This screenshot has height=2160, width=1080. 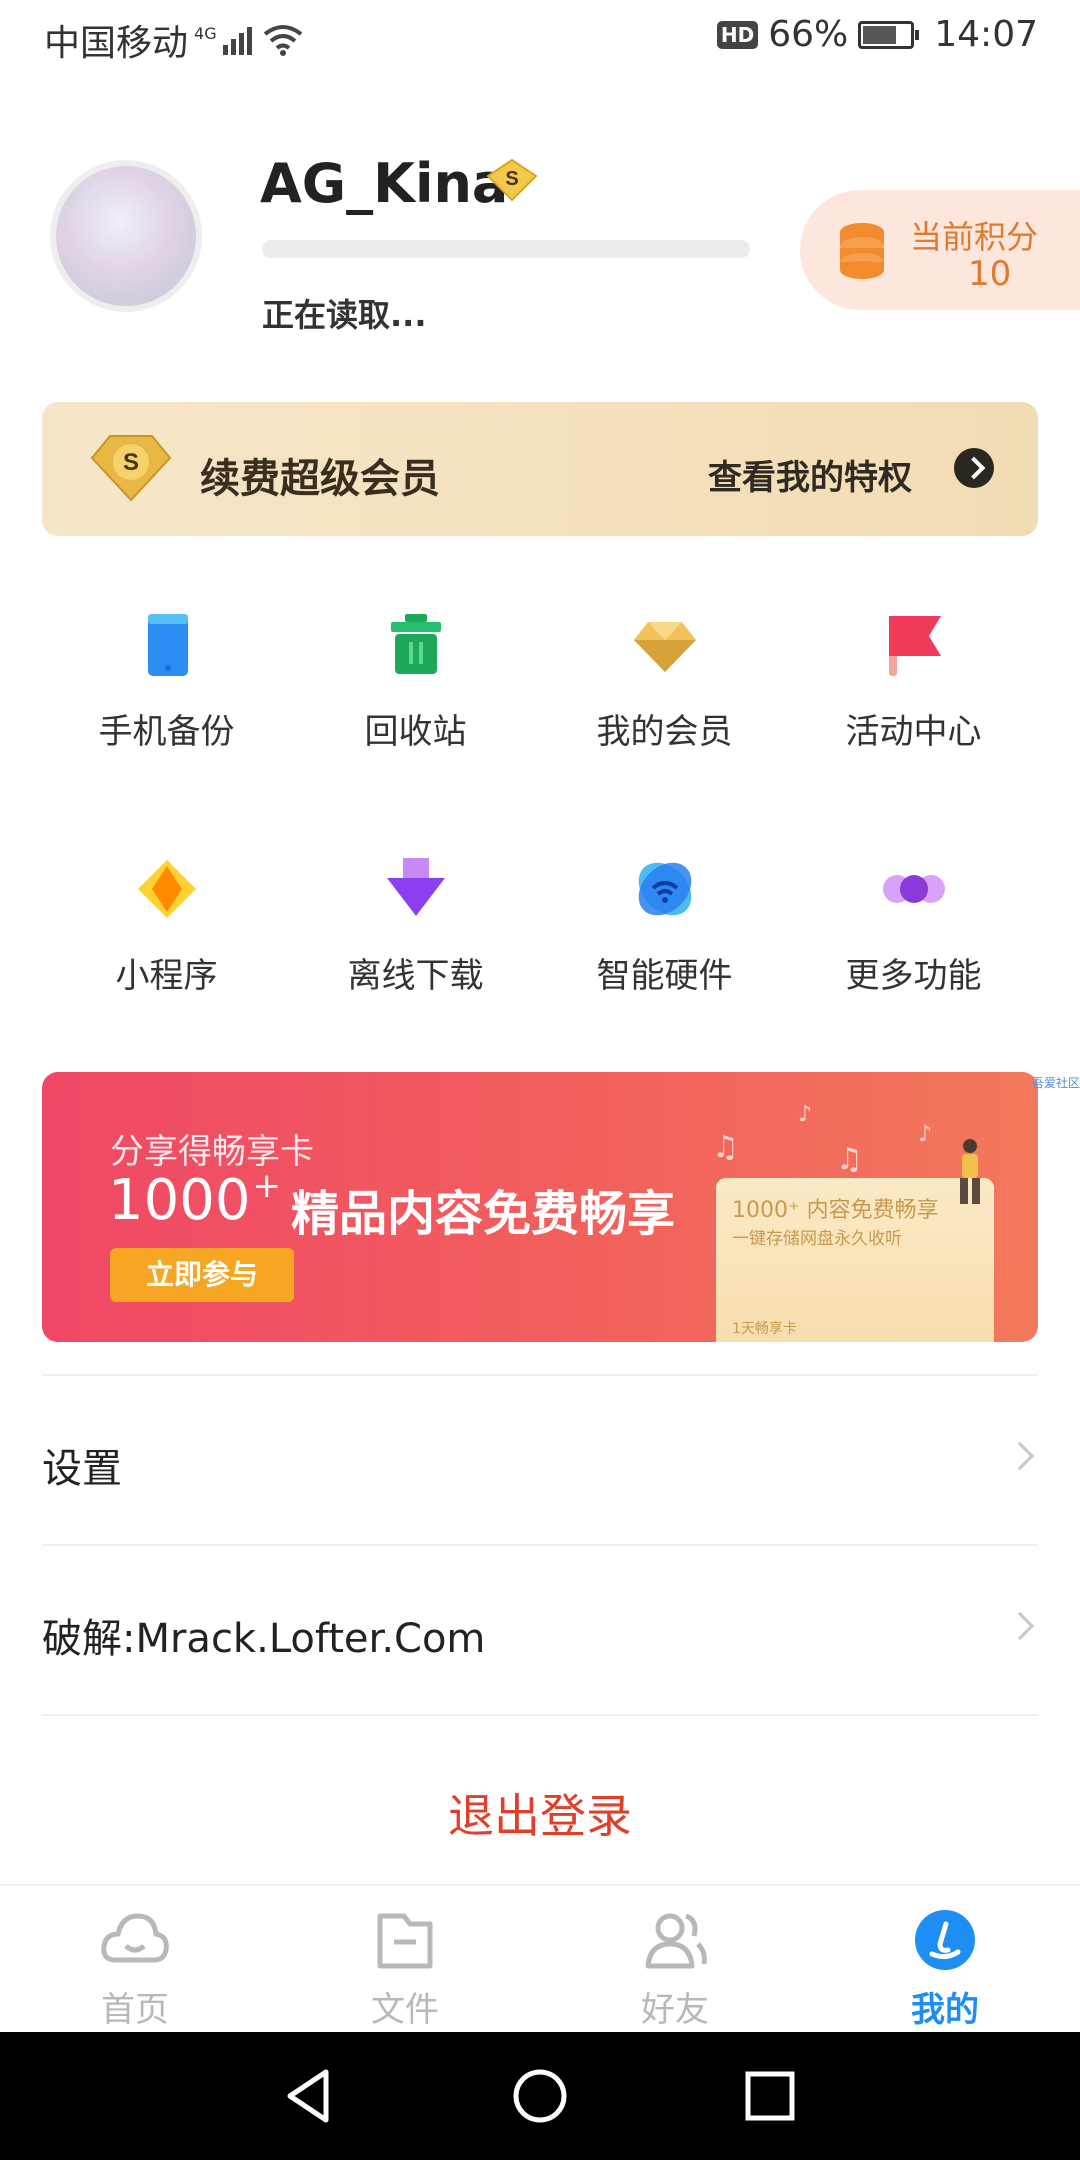 What do you see at coordinates (310, 2096) in the screenshot?
I see `back-icon` at bounding box center [310, 2096].